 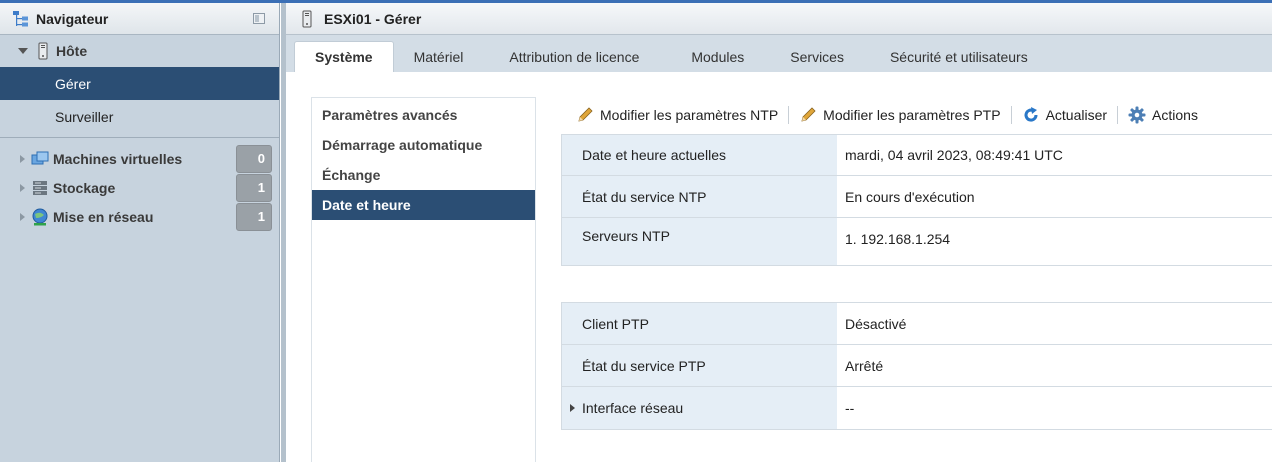 I want to click on tab-licence: Attribution de licence, so click(x=574, y=56).